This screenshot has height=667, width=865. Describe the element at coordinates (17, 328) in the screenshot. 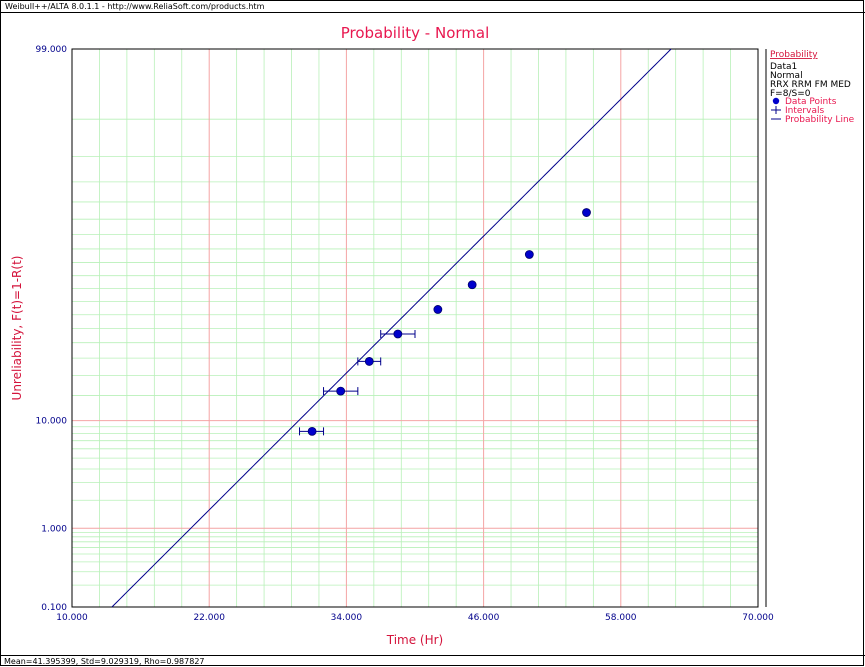

I see `y-axis-label: Unreliability, F(t)=1-R(t)` at that location.